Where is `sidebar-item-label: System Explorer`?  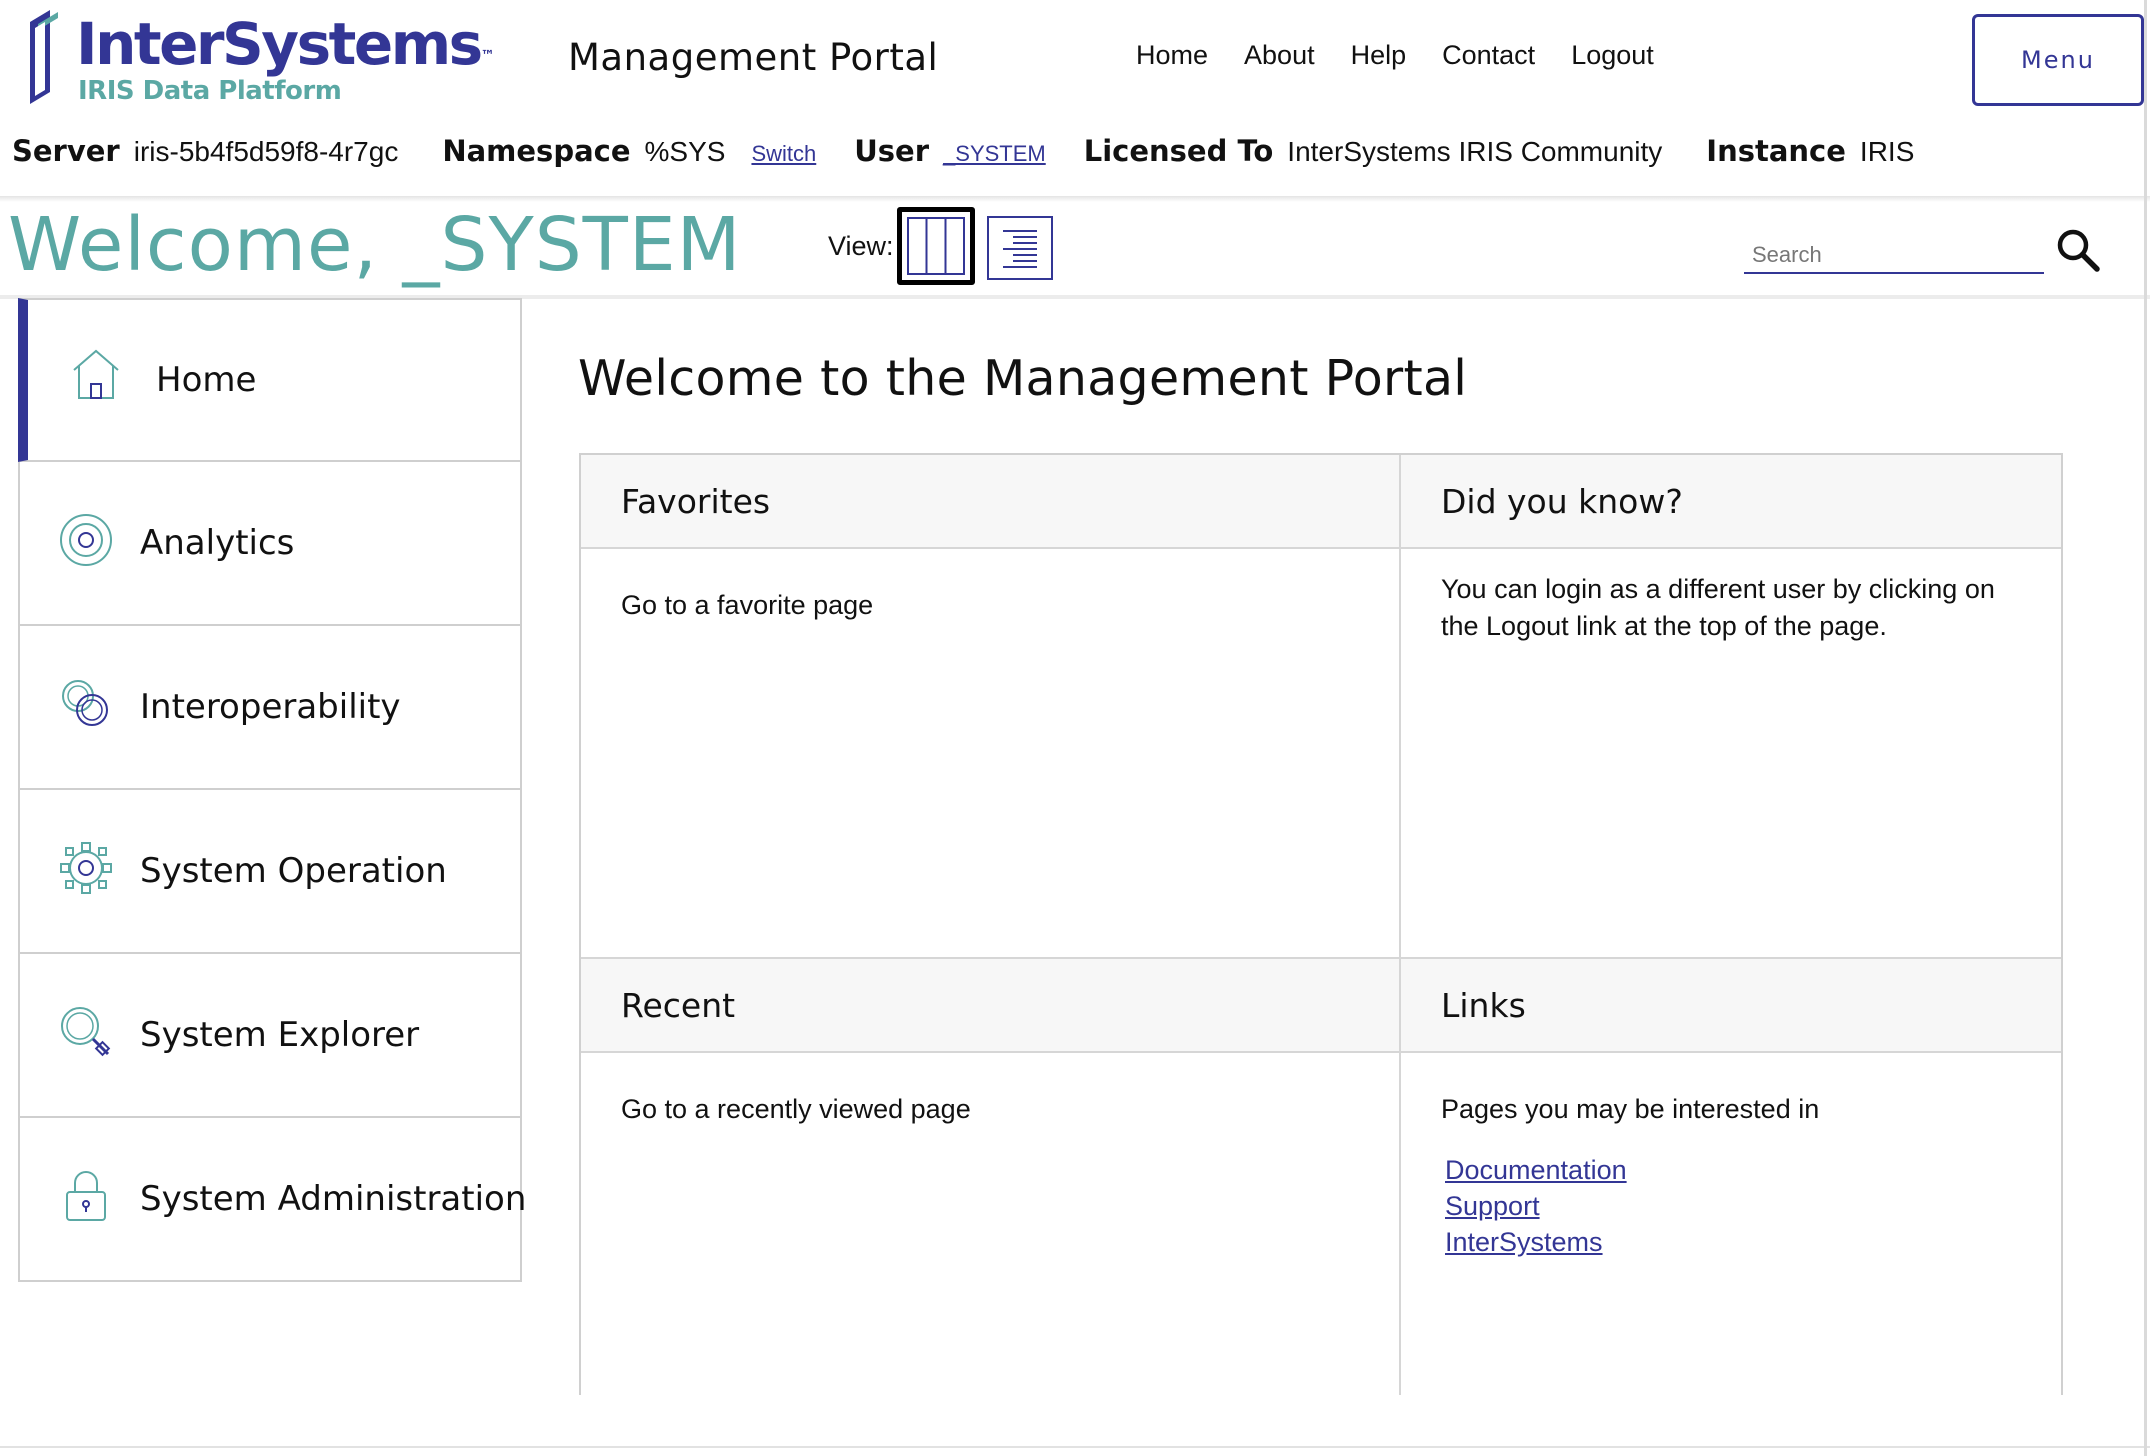 sidebar-item-label: System Explorer is located at coordinates (280, 1035).